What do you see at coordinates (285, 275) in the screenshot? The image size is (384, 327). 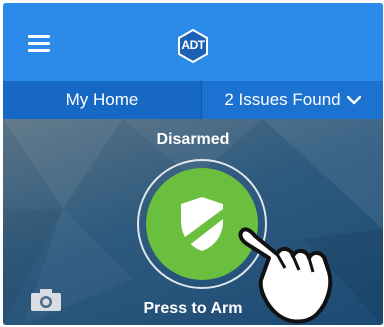 I see `hand-pointer-icon` at bounding box center [285, 275].